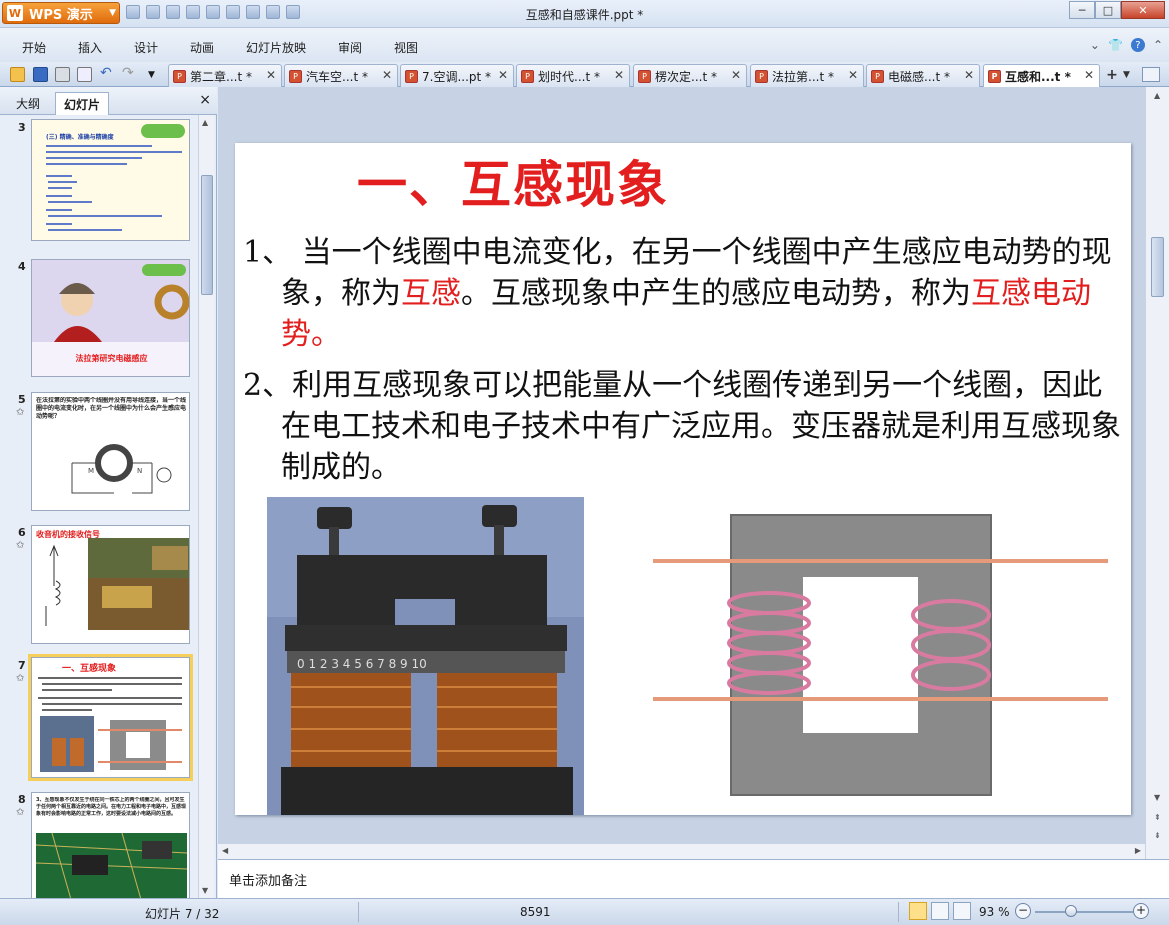 This screenshot has width=1169, height=925. What do you see at coordinates (994, 912) in the screenshot?
I see `zoom-level: 93 %` at bounding box center [994, 912].